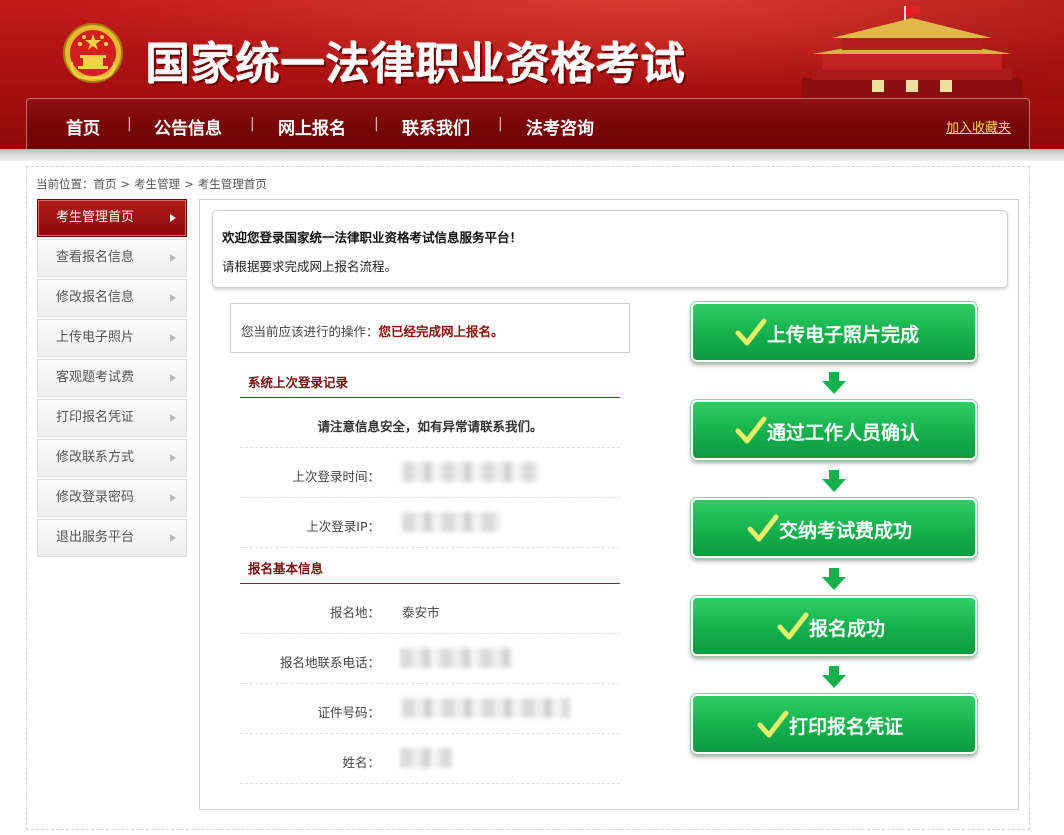 The height and width of the screenshot is (835, 1064). I want to click on step-label: 交纳考试费成功, so click(846, 531).